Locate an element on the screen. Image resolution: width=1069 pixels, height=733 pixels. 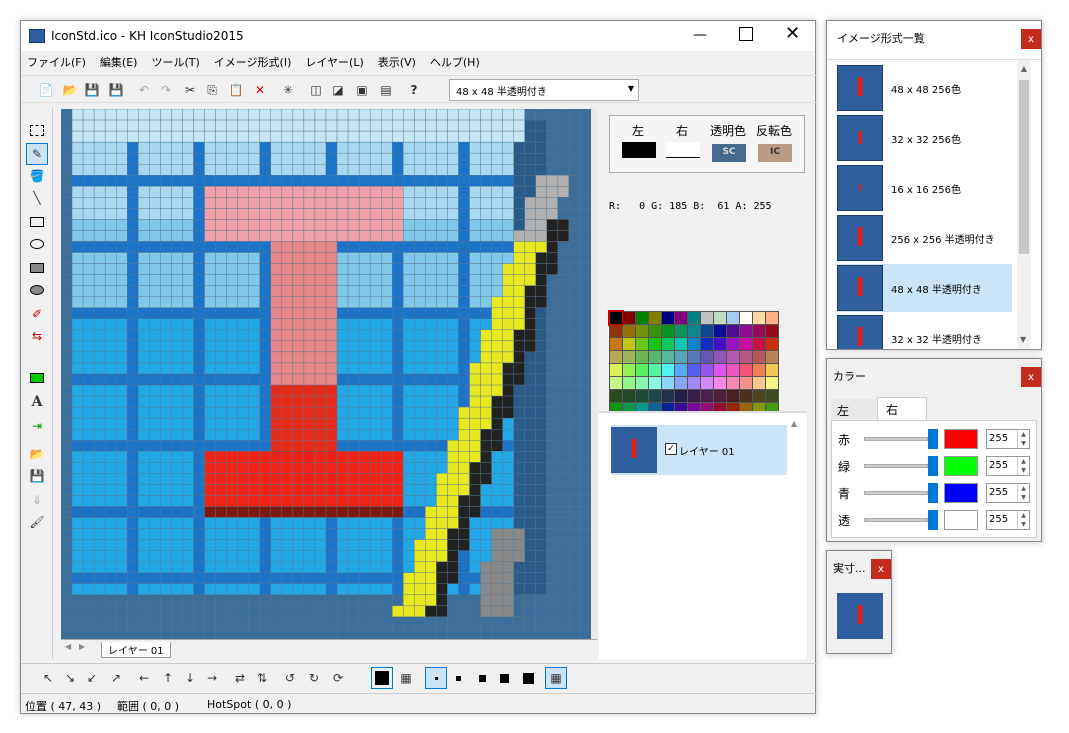
pen-size-2-icon is located at coordinates (458, 678).